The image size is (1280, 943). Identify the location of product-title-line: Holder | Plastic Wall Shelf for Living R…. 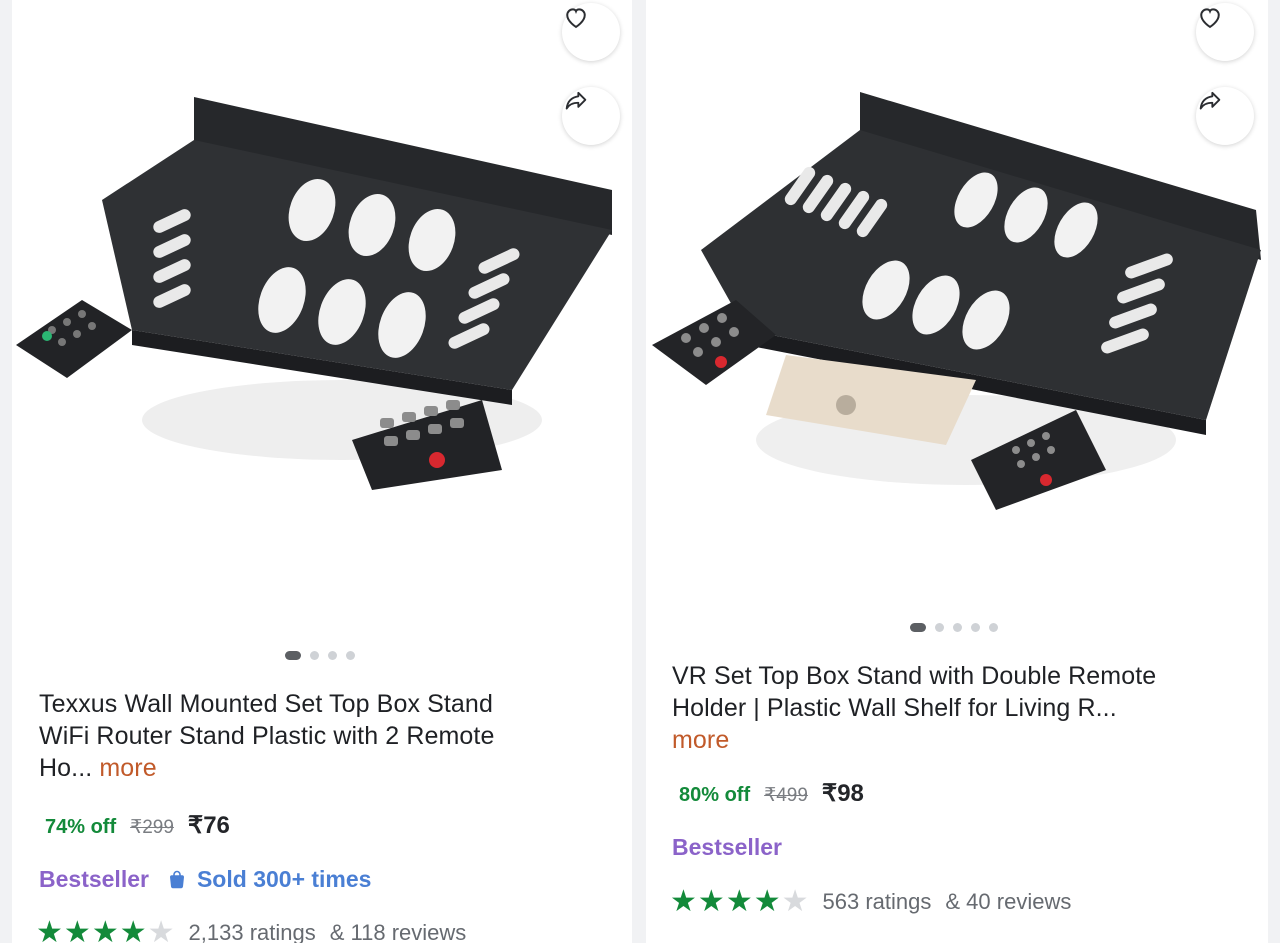
(894, 708).